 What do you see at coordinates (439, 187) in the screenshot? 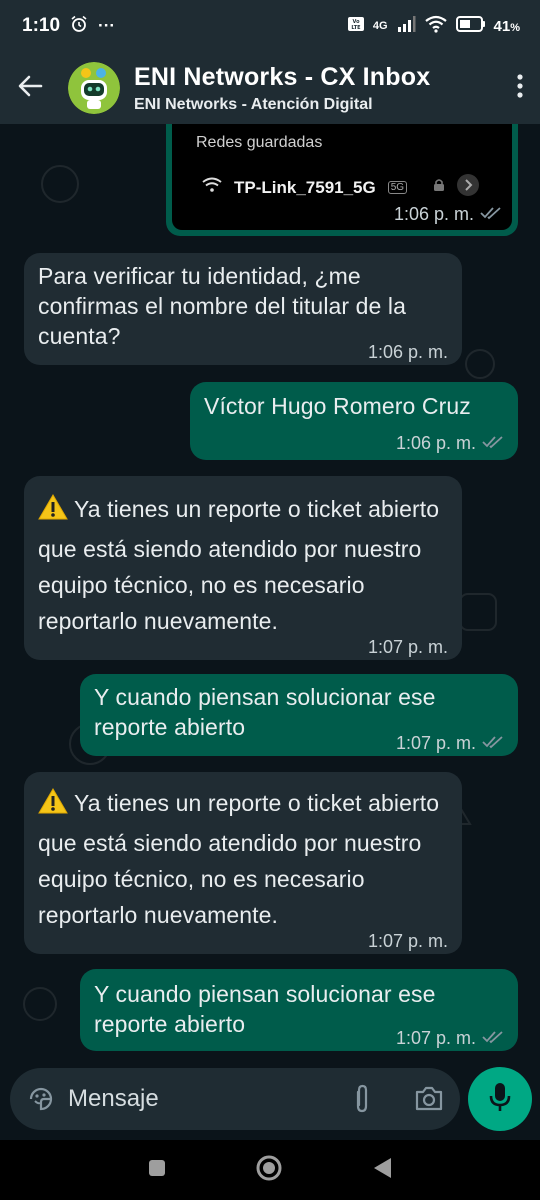
I see `lock-icon` at bounding box center [439, 187].